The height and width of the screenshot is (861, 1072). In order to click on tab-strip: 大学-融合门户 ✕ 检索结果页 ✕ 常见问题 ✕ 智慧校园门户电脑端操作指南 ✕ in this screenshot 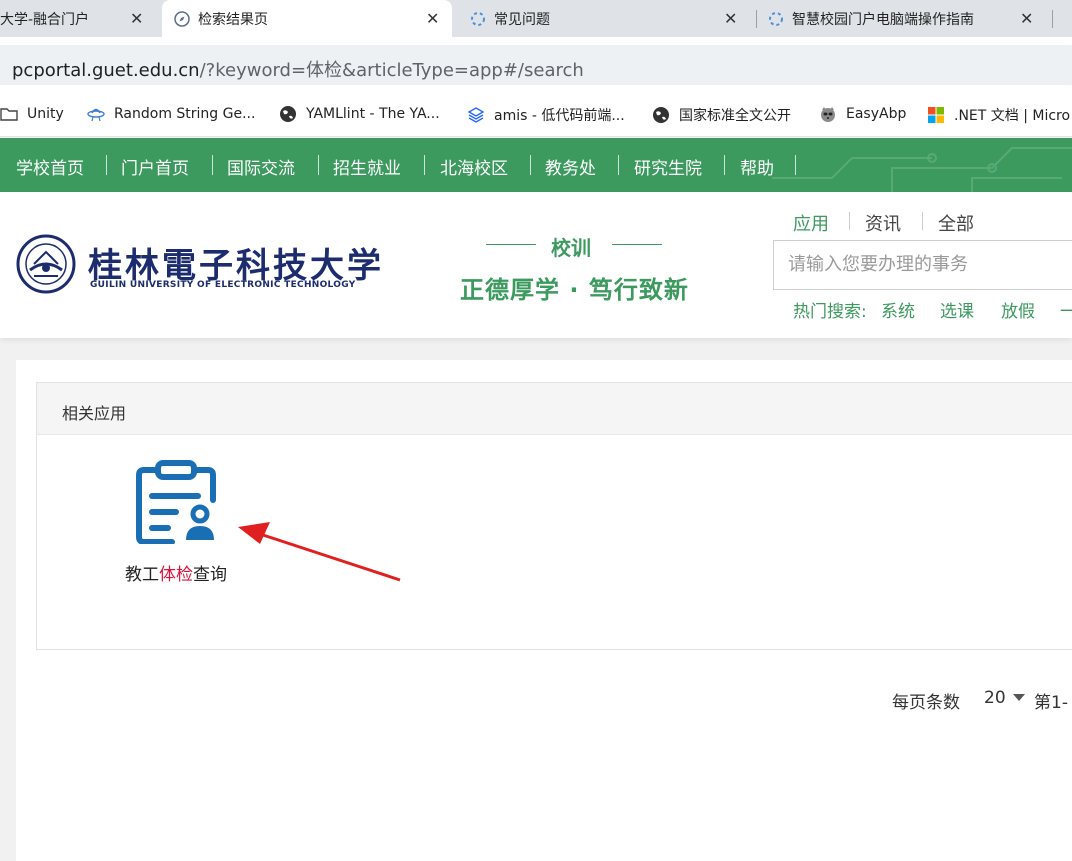, I will do `click(536, 18)`.